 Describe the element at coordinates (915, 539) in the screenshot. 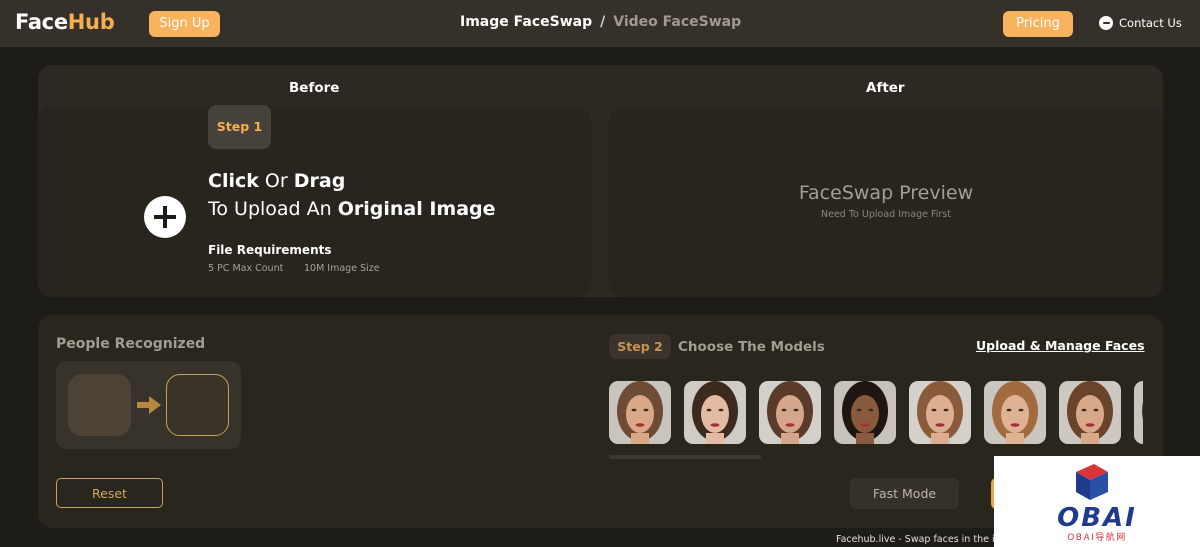

I see `broken-image-caption: Facehub.live - Swap faces in the image` at that location.